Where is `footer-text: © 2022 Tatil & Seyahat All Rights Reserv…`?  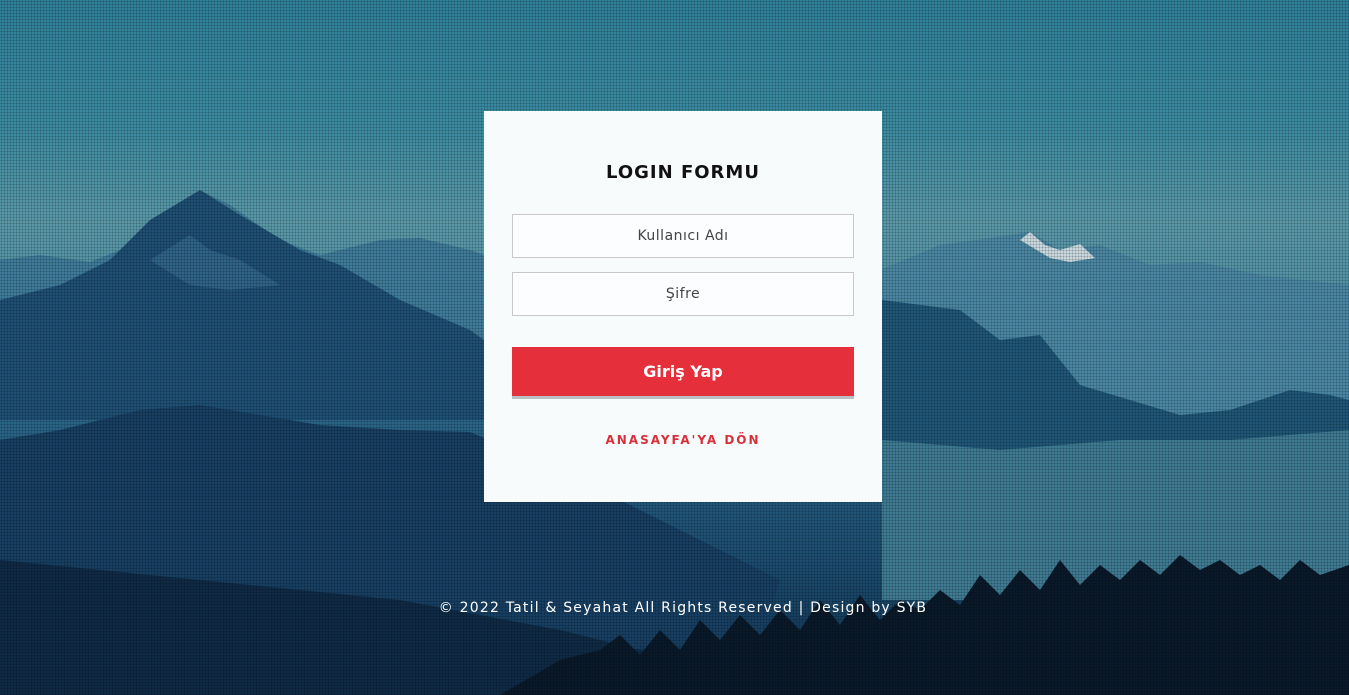
footer-text: © 2022 Tatil & Seyahat All Rights Reserv… is located at coordinates (683, 608).